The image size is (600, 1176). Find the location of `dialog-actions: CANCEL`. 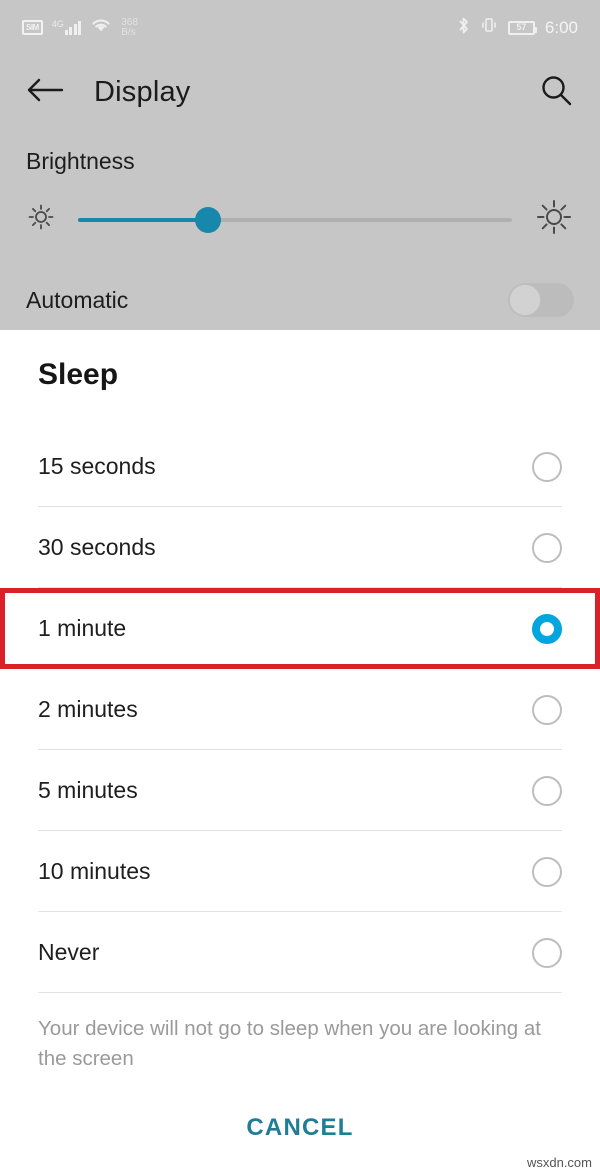

dialog-actions: CANCEL is located at coordinates (300, 1128).